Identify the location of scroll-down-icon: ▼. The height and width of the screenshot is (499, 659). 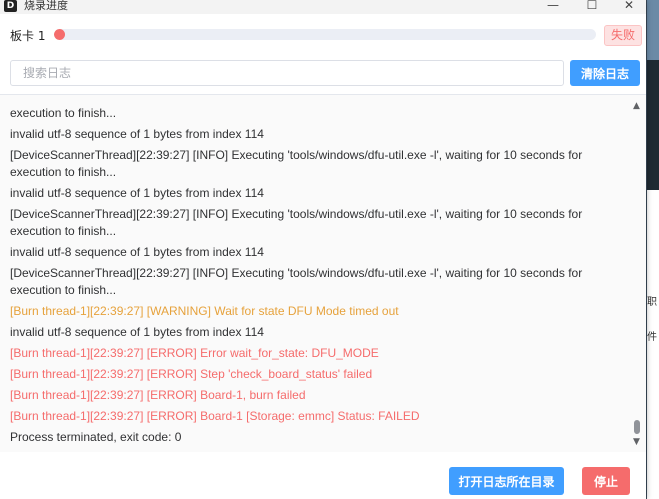
(636, 442).